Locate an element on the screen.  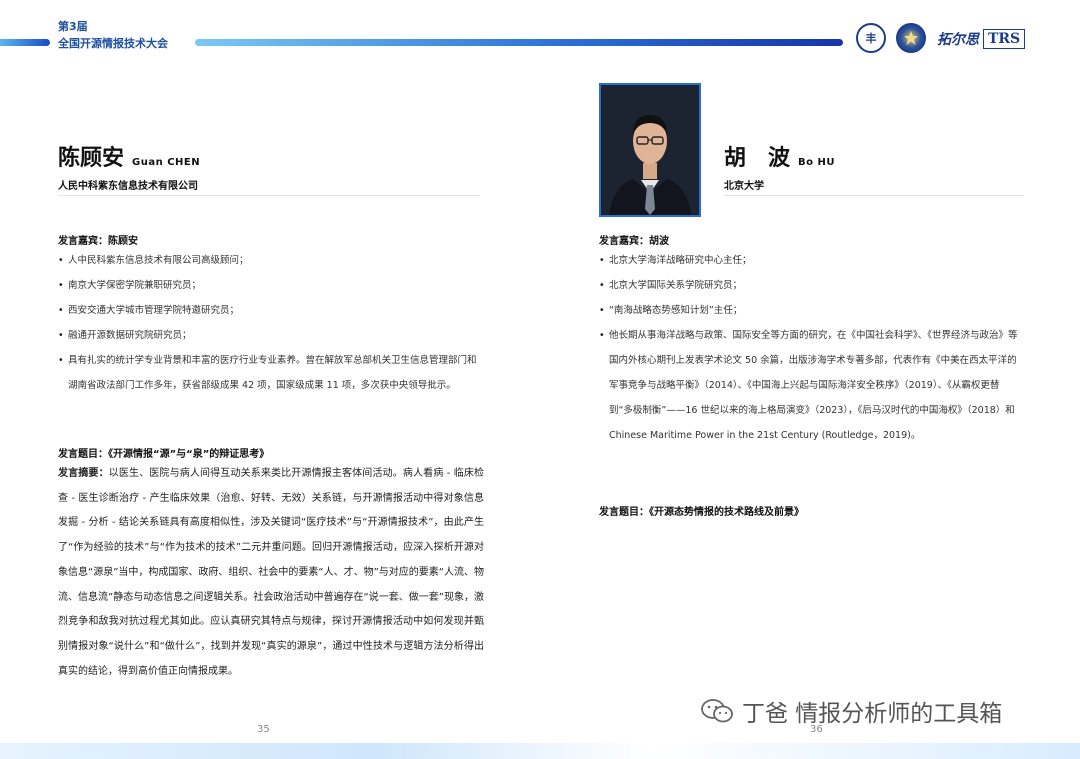
footer-gradient-band is located at coordinates (540, 751).